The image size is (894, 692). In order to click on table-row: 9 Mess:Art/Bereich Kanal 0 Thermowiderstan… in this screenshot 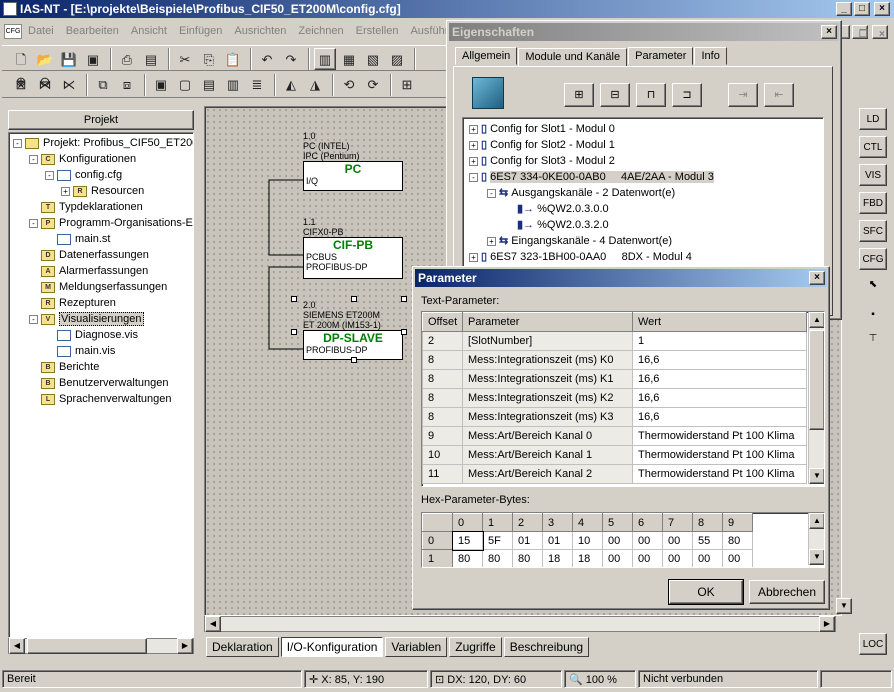, I will do `click(614, 436)`.